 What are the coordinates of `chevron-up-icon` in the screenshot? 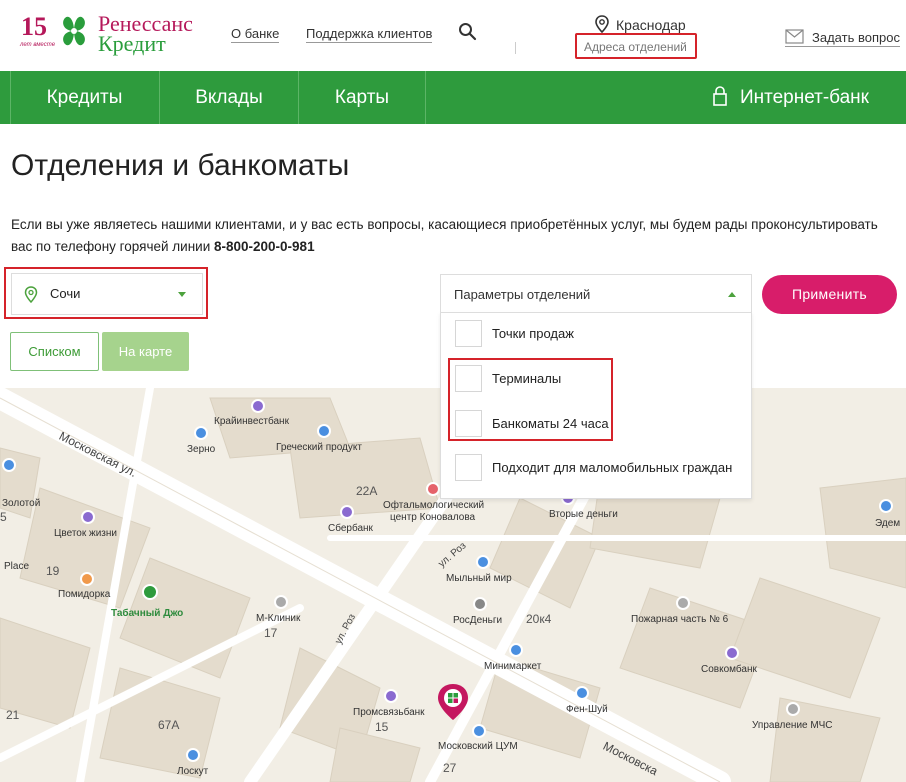 It's located at (732, 294).